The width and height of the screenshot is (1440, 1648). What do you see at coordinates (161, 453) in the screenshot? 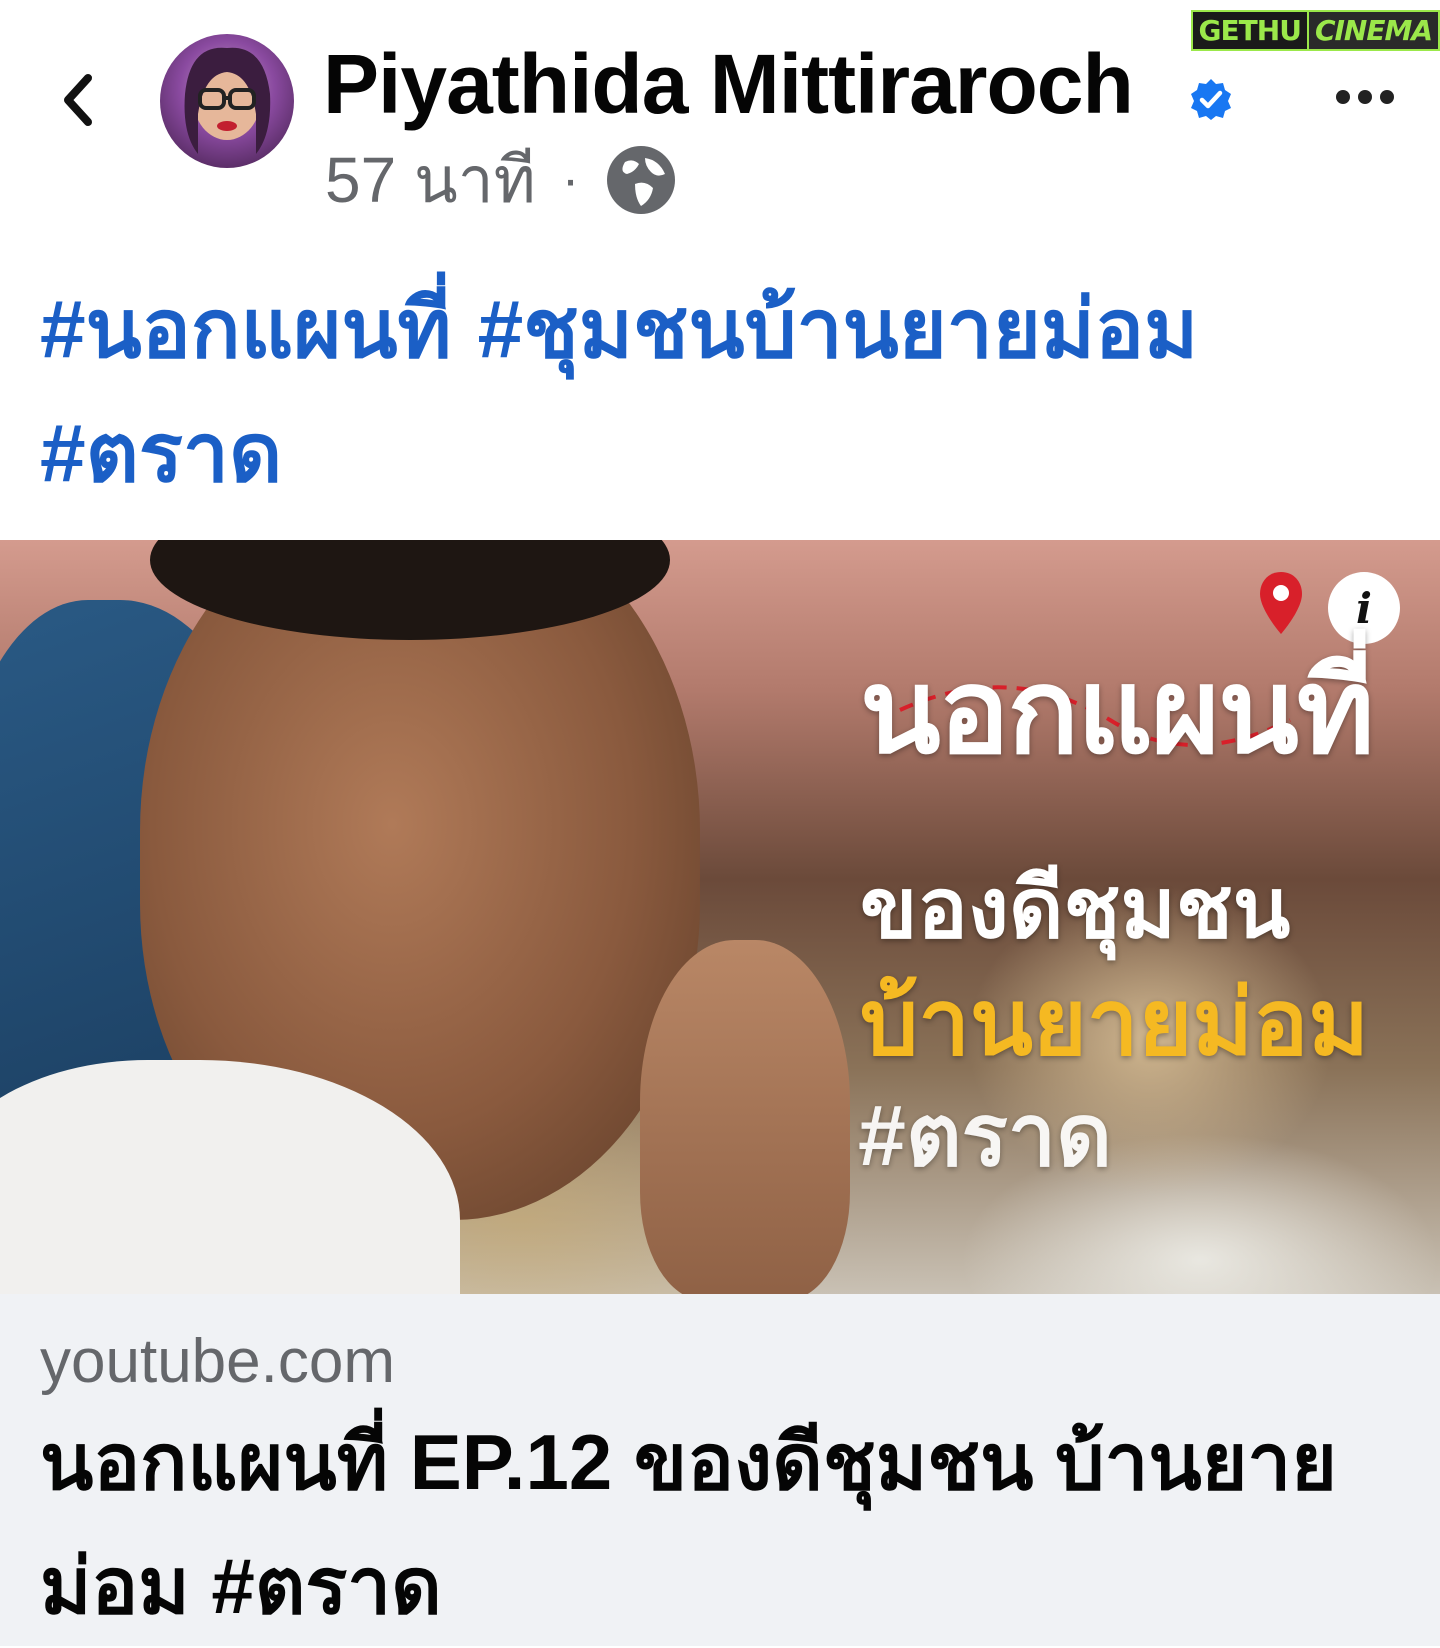
I see `hashtag-link: #ตราด` at bounding box center [161, 453].